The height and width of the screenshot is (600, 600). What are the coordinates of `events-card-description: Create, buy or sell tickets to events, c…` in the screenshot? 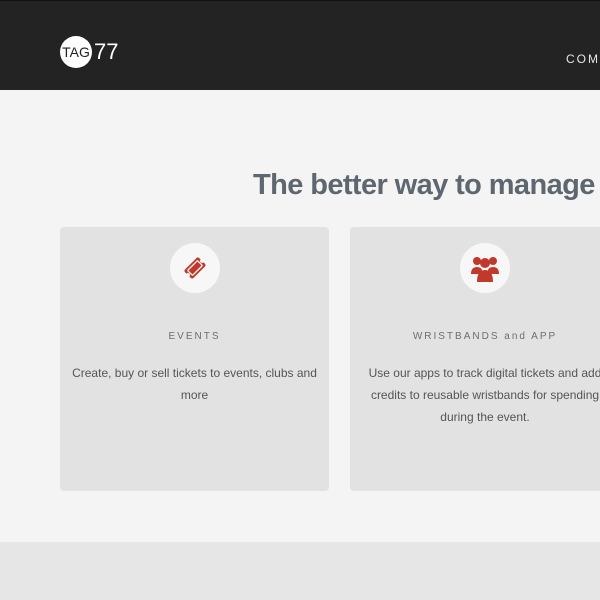 It's located at (194, 384).